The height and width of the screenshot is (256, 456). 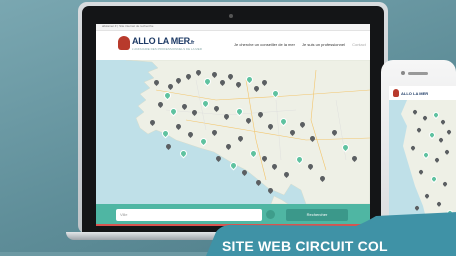 What do you see at coordinates (396, 93) in the screenshot?
I see `phone-logo-icon` at bounding box center [396, 93].